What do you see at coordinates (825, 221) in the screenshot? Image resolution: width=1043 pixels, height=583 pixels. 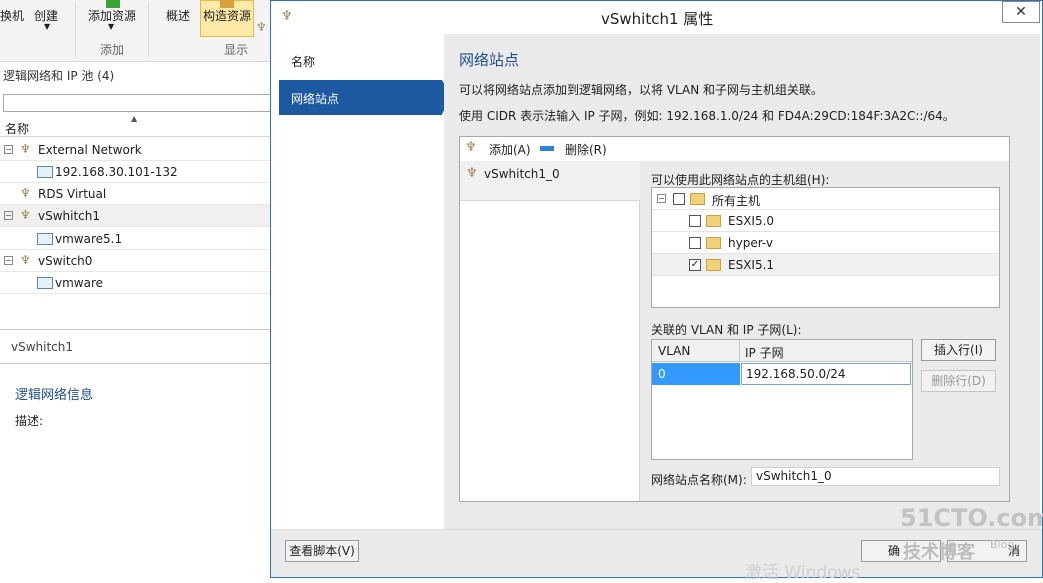 I see `host-group-esxi50: ESXI5.0` at bounding box center [825, 221].